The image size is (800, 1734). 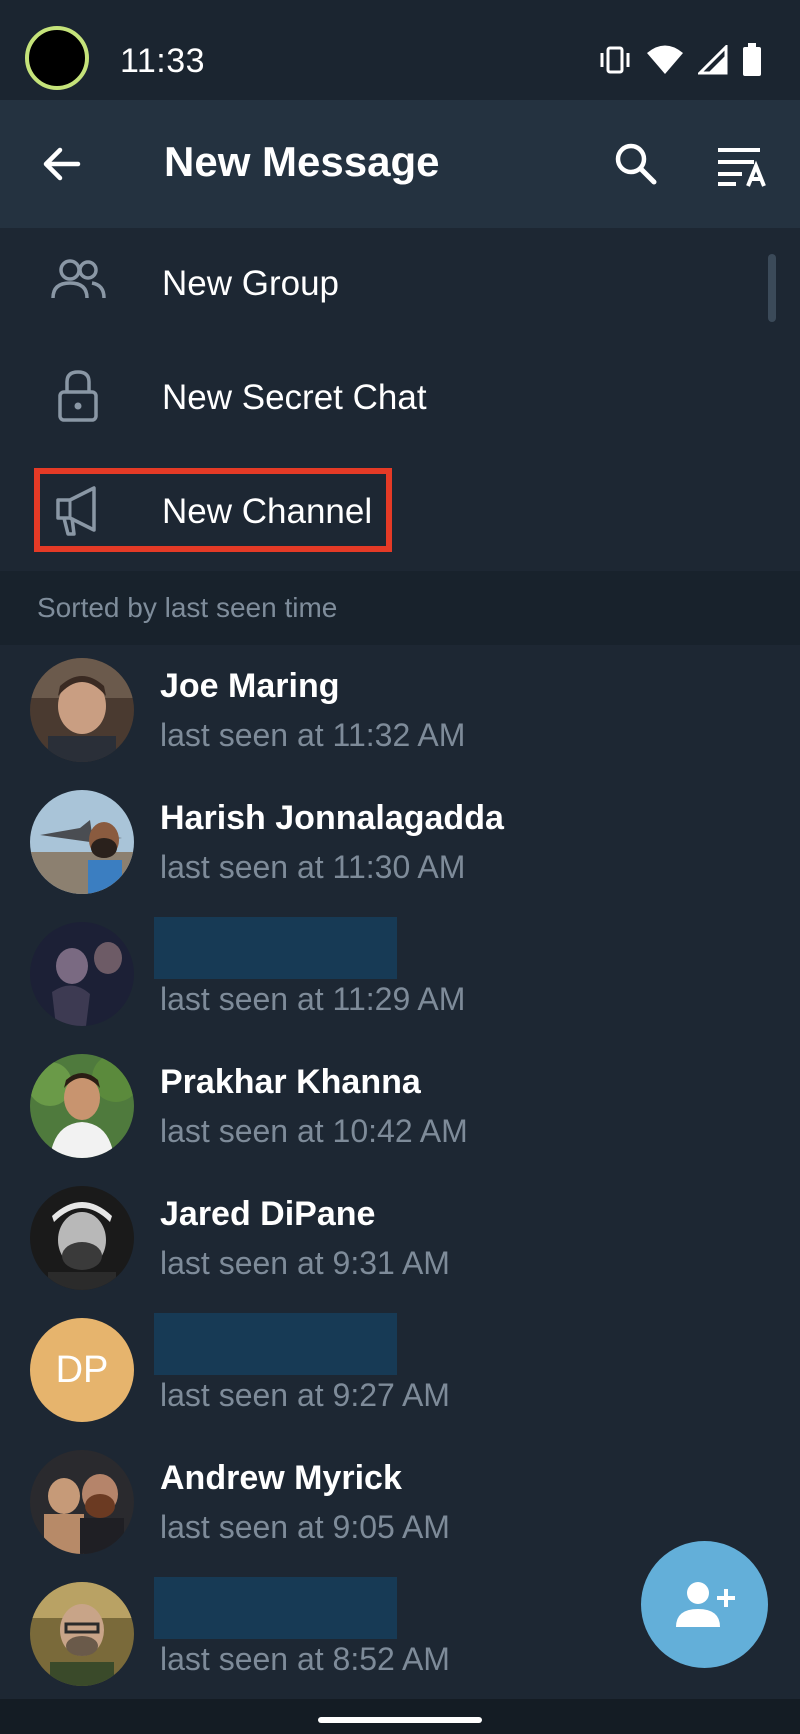 What do you see at coordinates (281, 1478) in the screenshot?
I see `contact-name: Andrew Myrick` at bounding box center [281, 1478].